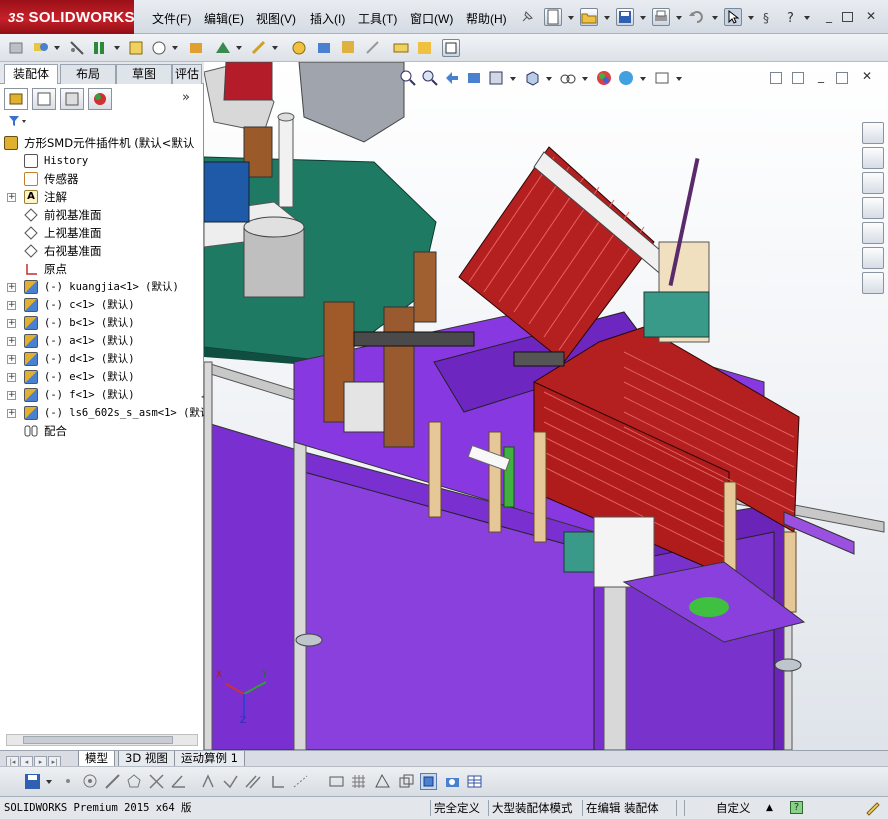 This screenshot has height=819, width=888. I want to click on menu-insert: 插入(I), so click(327, 18).